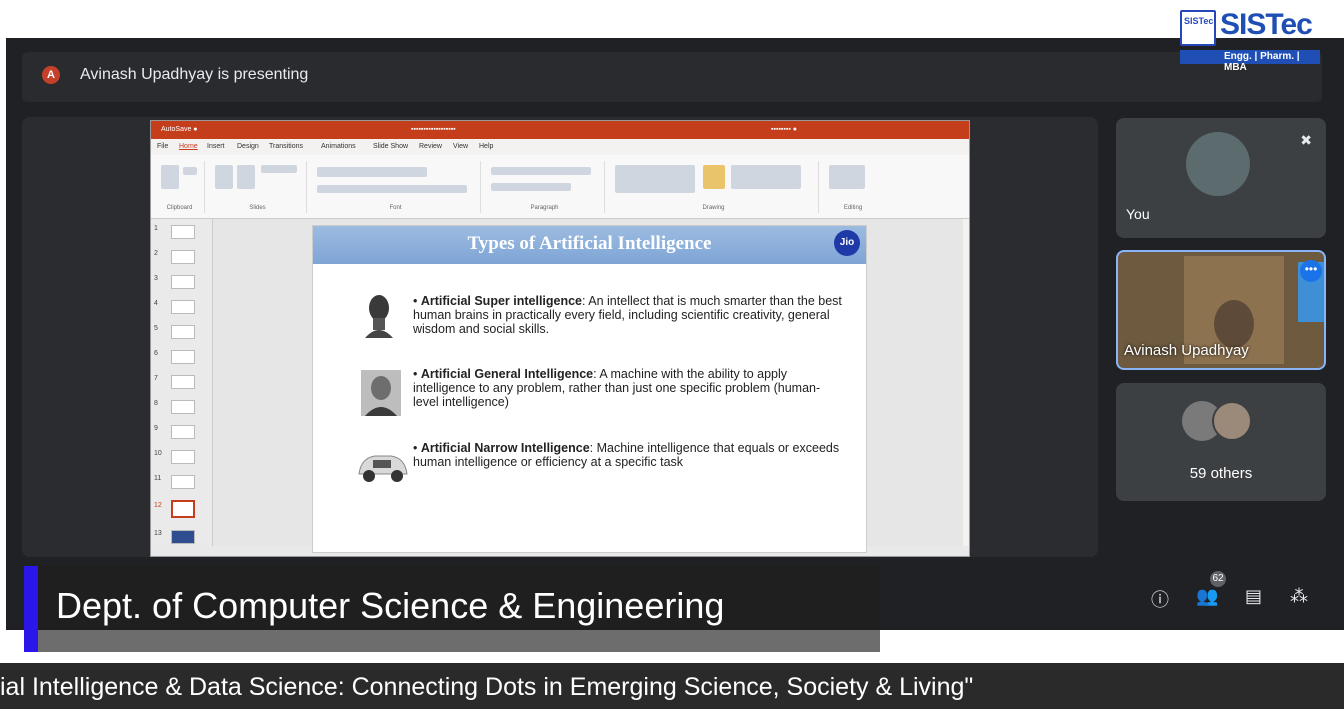 The height and width of the screenshot is (709, 1344). I want to click on participant-tile-others: 59 others, so click(1221, 442).